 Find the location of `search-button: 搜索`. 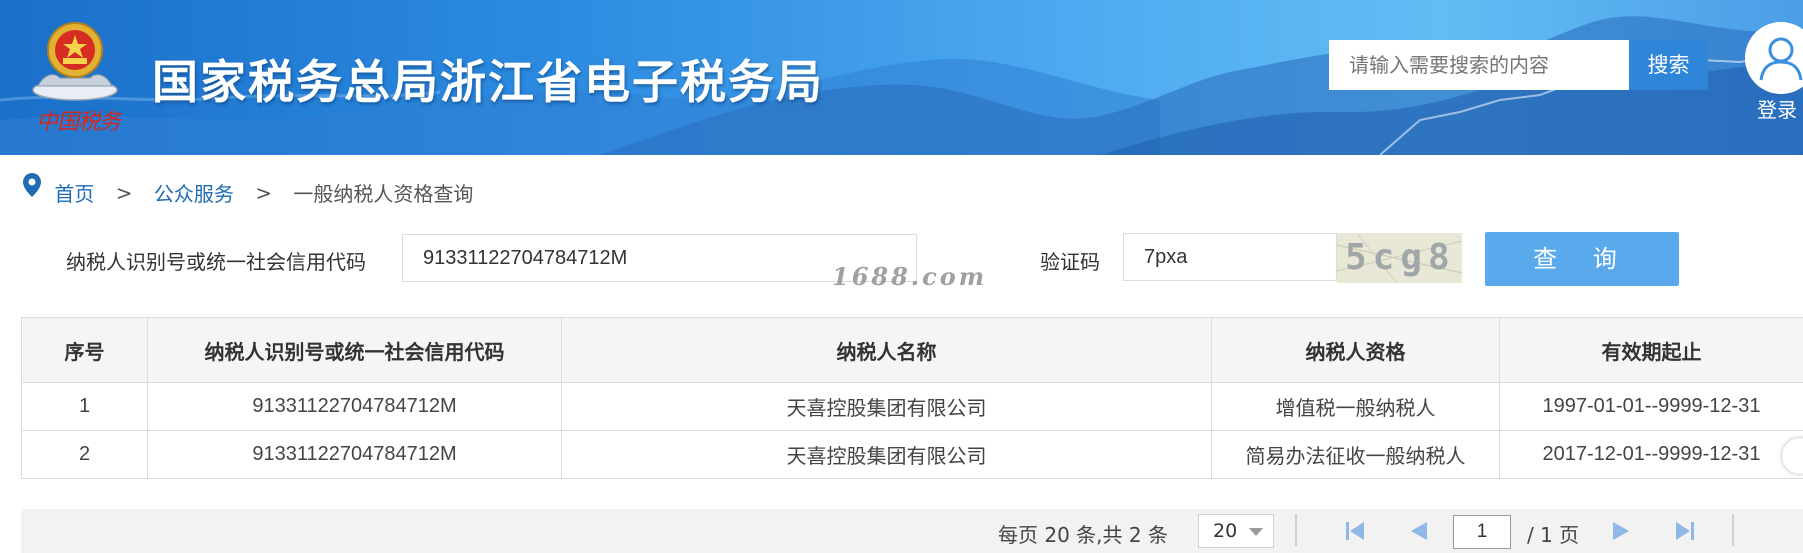

search-button: 搜索 is located at coordinates (1668, 65).